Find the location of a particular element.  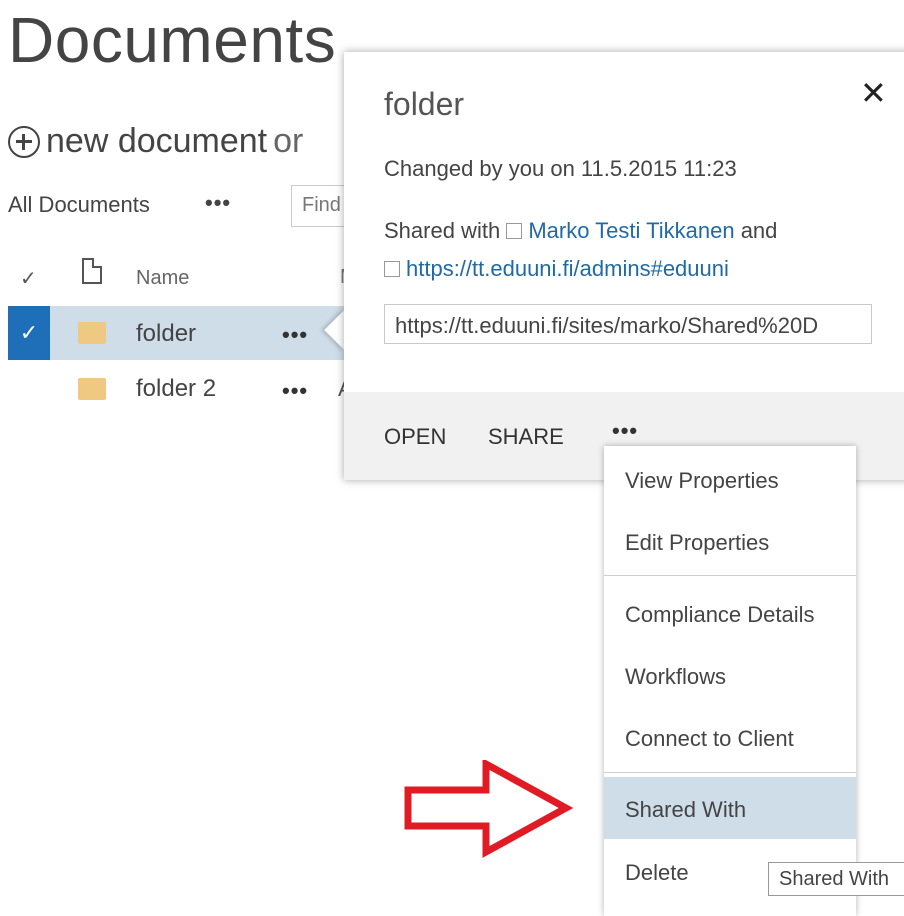

view-more-button: ••• is located at coordinates (218, 203).